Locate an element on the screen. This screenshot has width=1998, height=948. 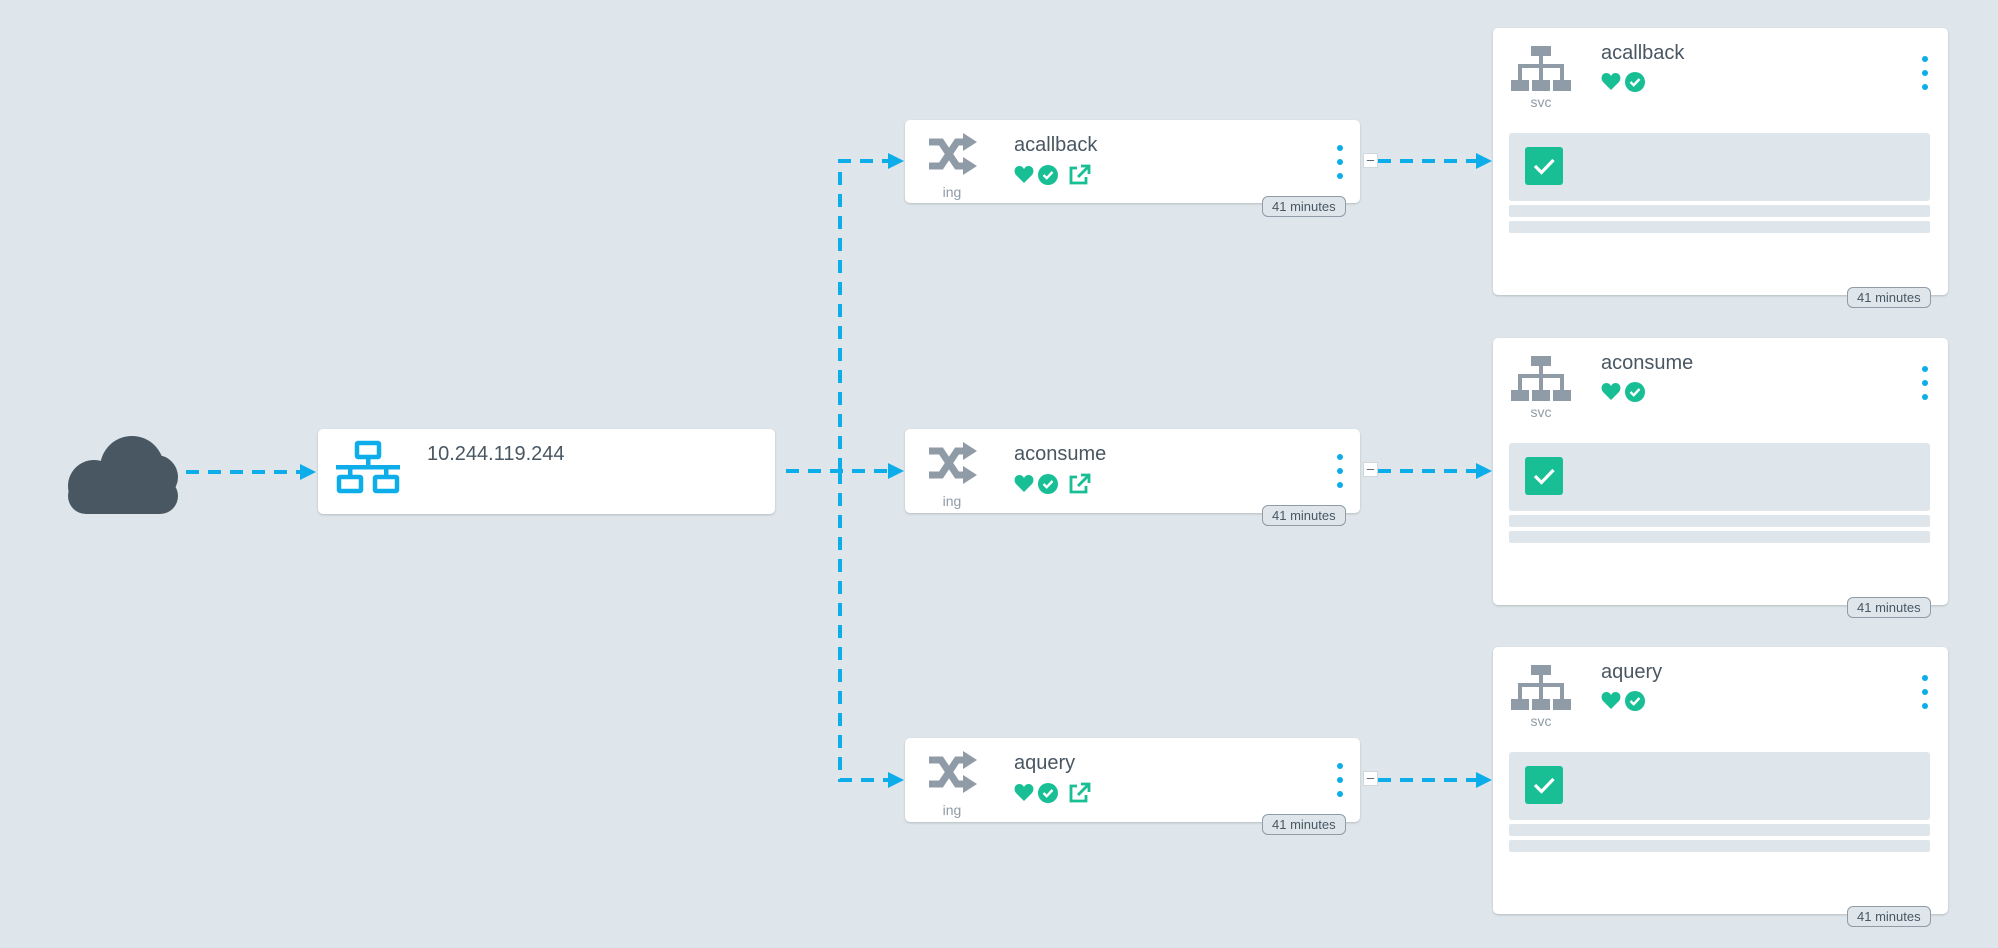
network-icon is located at coordinates (368, 469).